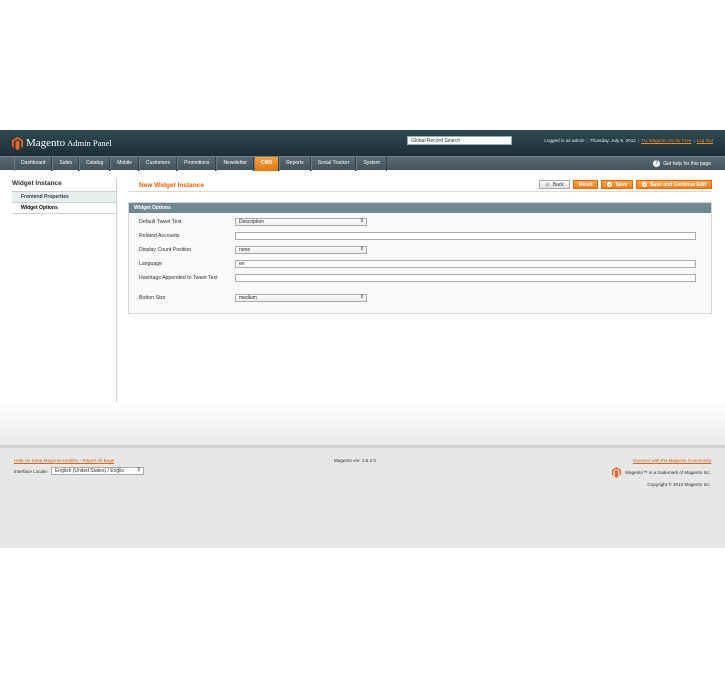 The height and width of the screenshot is (680, 725). I want to click on nav-dashboard: Dashboard, so click(33, 164).